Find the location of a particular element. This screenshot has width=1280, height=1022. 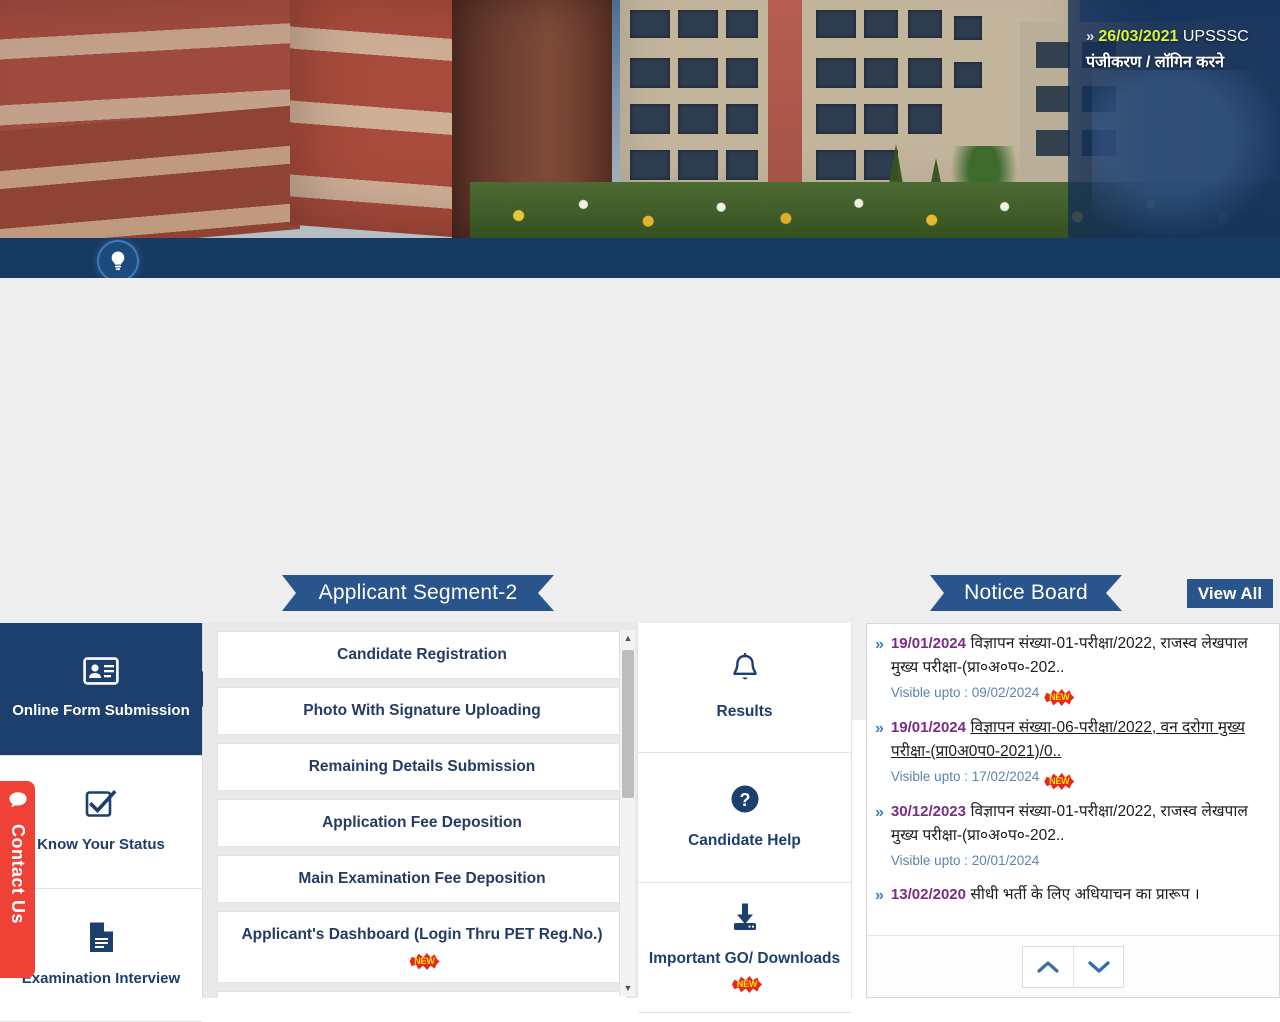

quick-link-label: Results is located at coordinates (744, 711).